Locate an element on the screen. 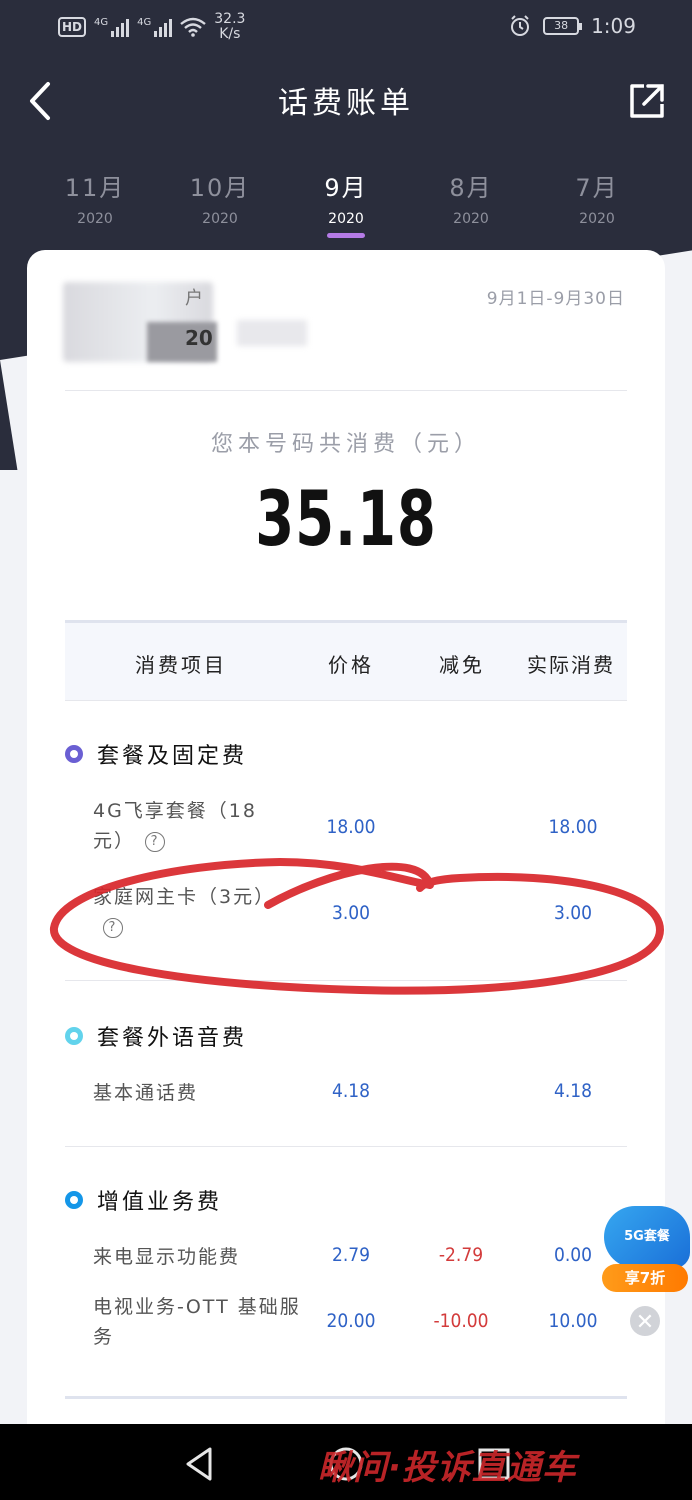  row-price: 3.00 is located at coordinates (351, 913).